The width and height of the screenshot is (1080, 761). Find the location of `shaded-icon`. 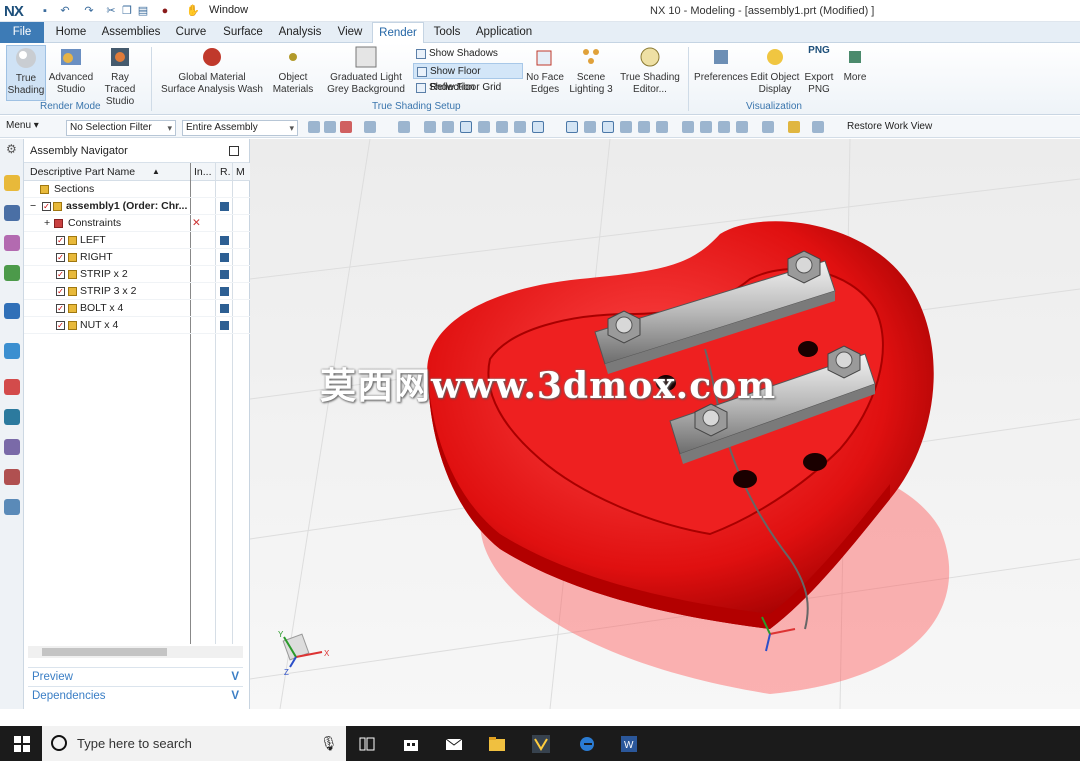

shaded-icon is located at coordinates (430, 127).